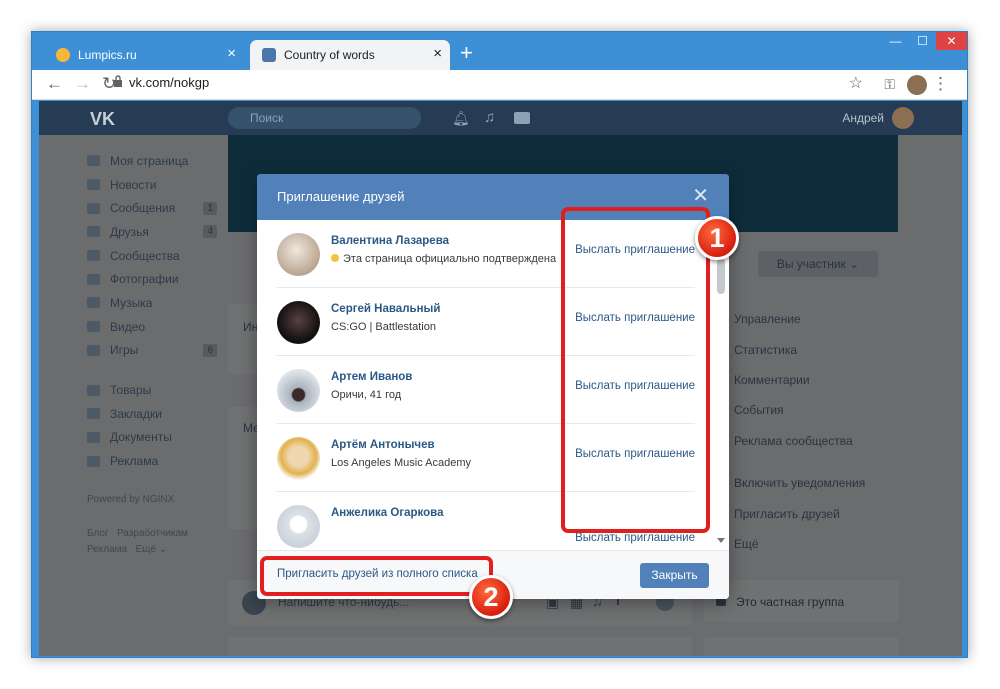 The width and height of the screenshot is (1000, 689). I want to click on menu-item-documents: Документы, so click(152, 438).